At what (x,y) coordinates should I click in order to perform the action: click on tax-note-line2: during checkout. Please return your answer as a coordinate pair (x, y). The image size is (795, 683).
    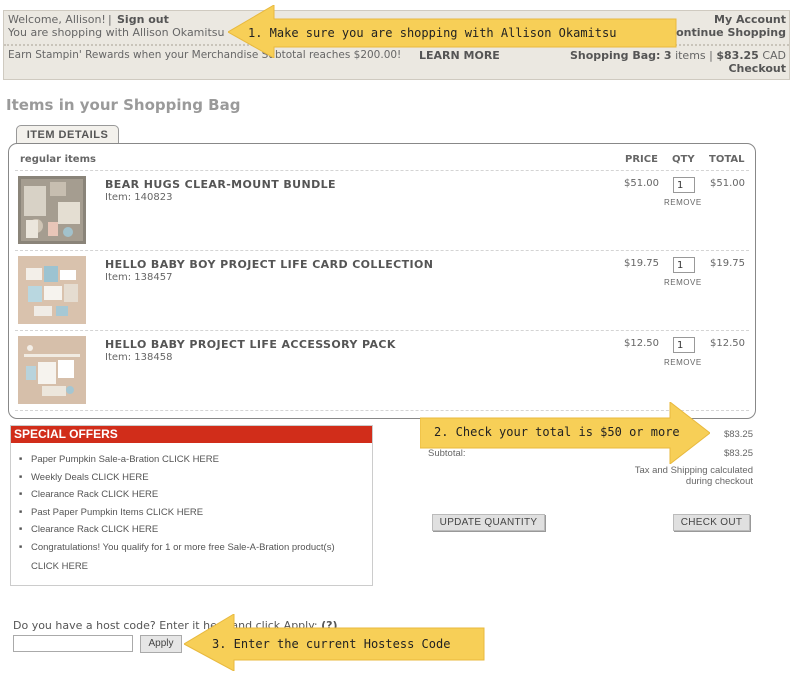
    Looking at the image, I should click on (719, 481).